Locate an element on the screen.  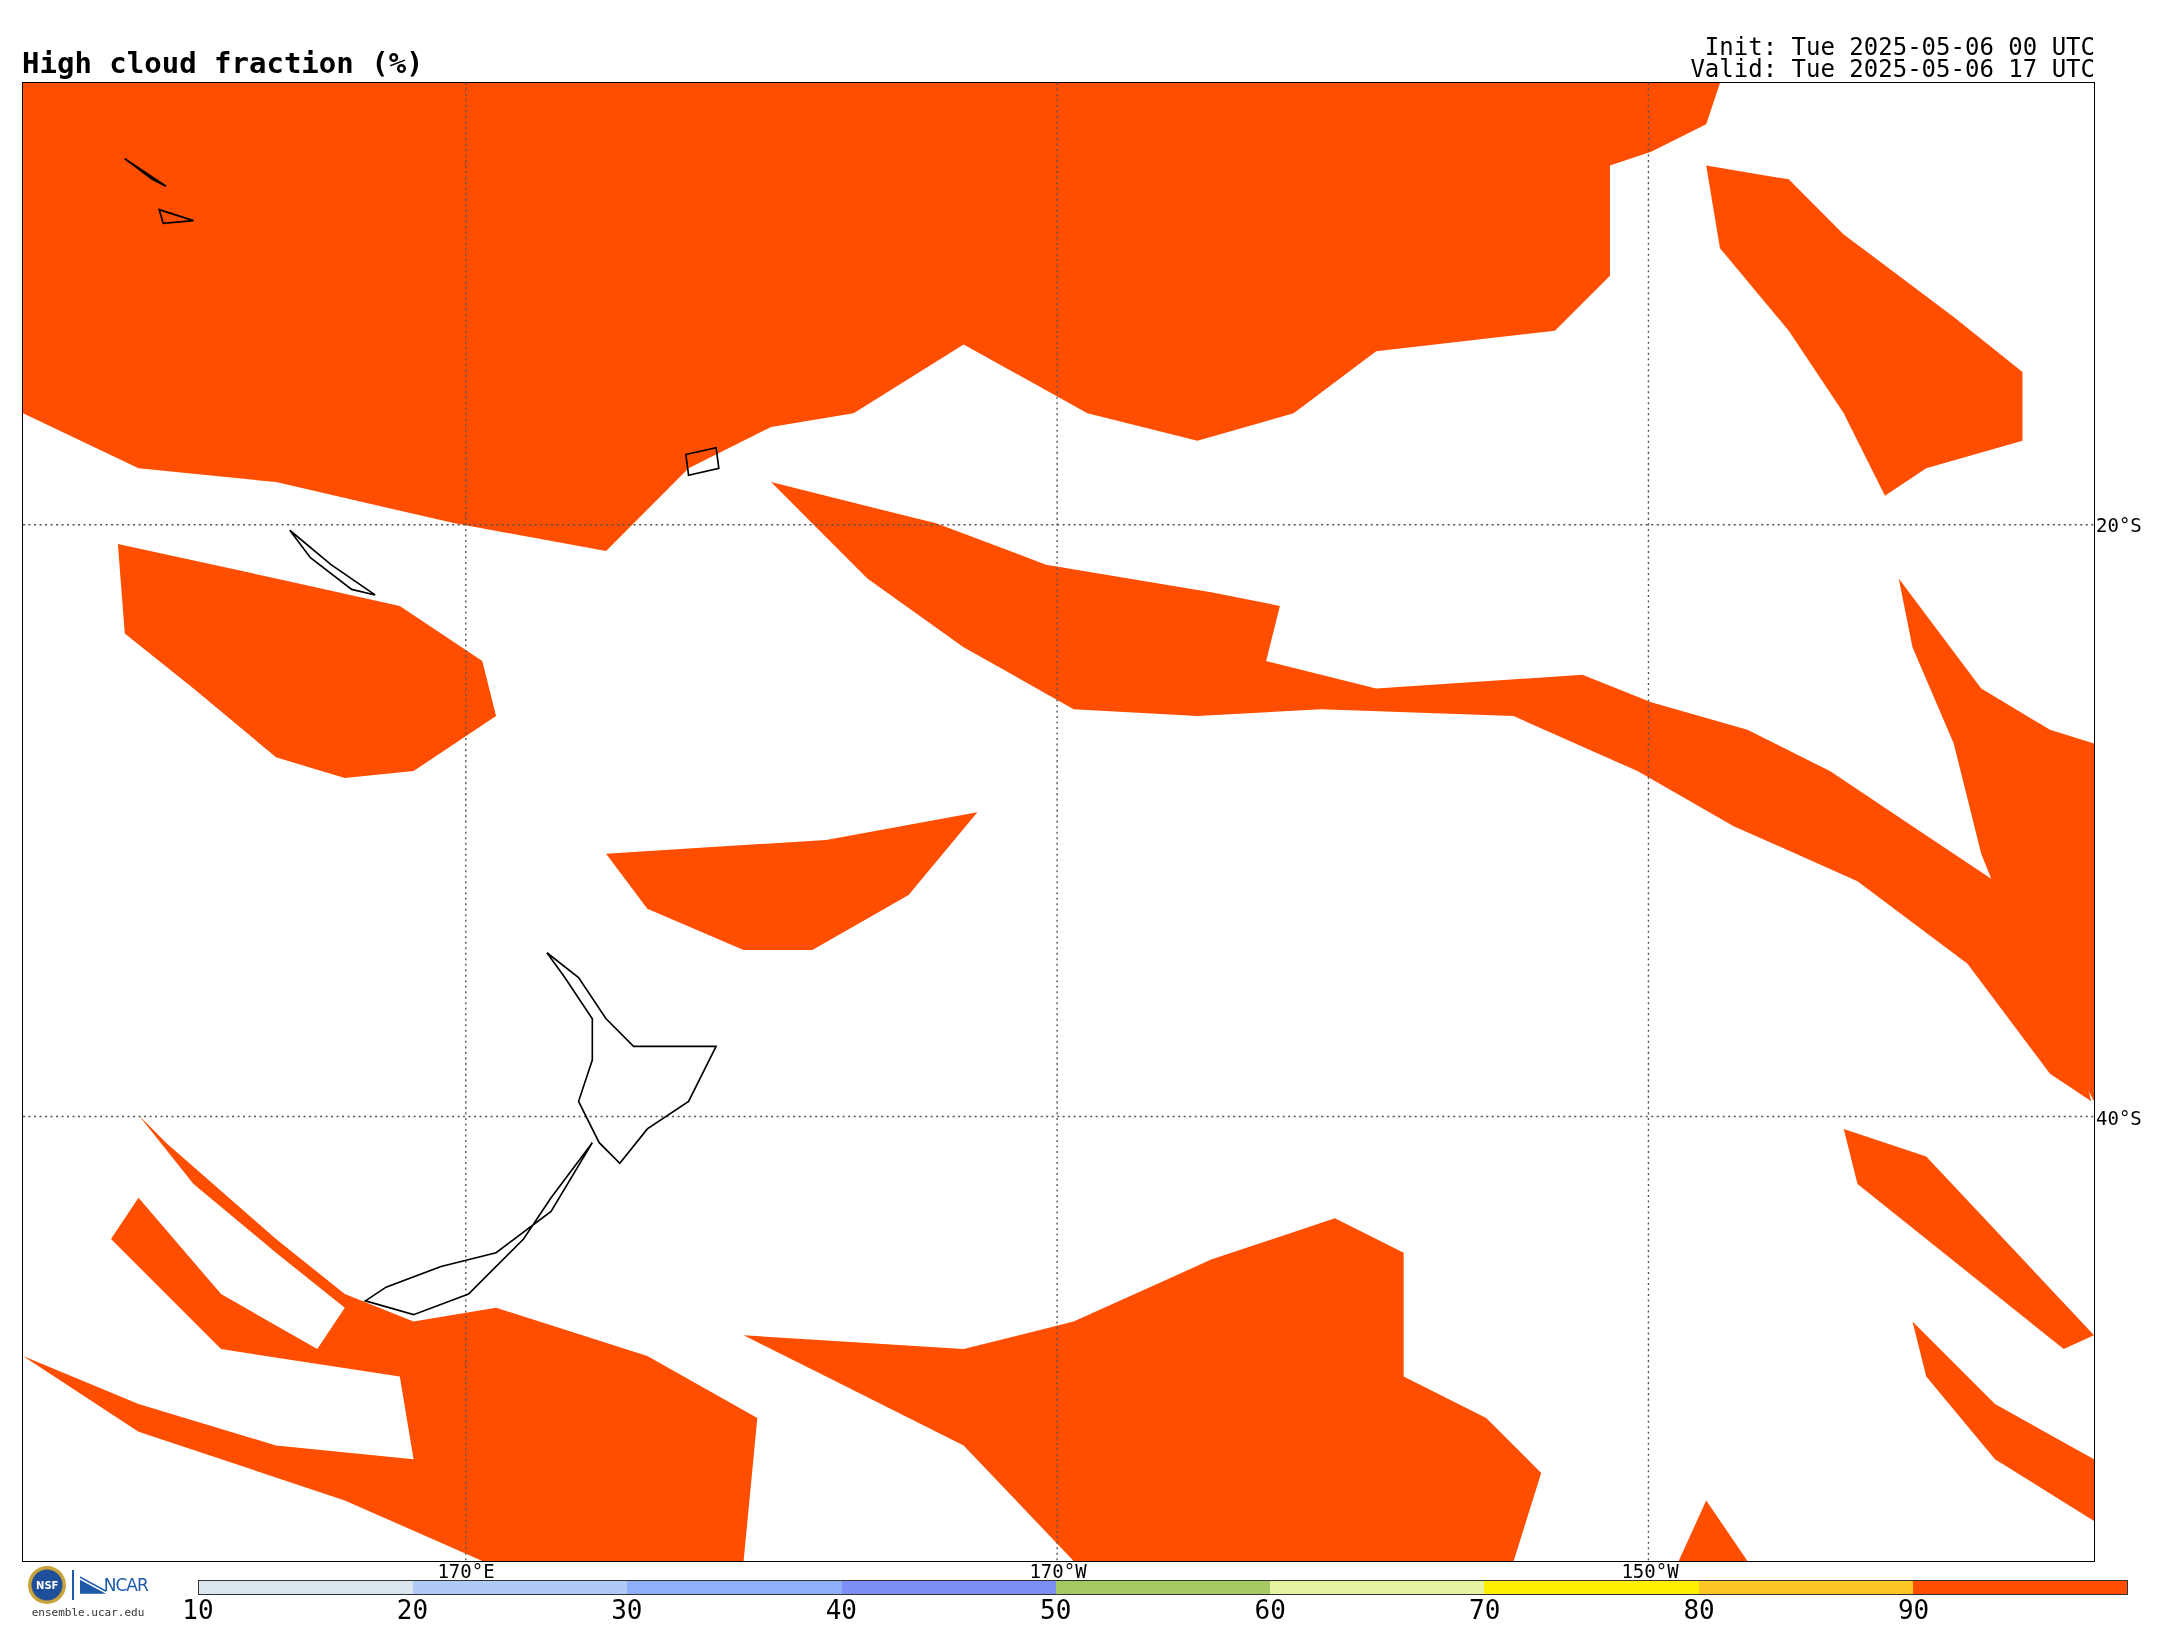
longitude-label: 170°E is located at coordinates (466, 1571).